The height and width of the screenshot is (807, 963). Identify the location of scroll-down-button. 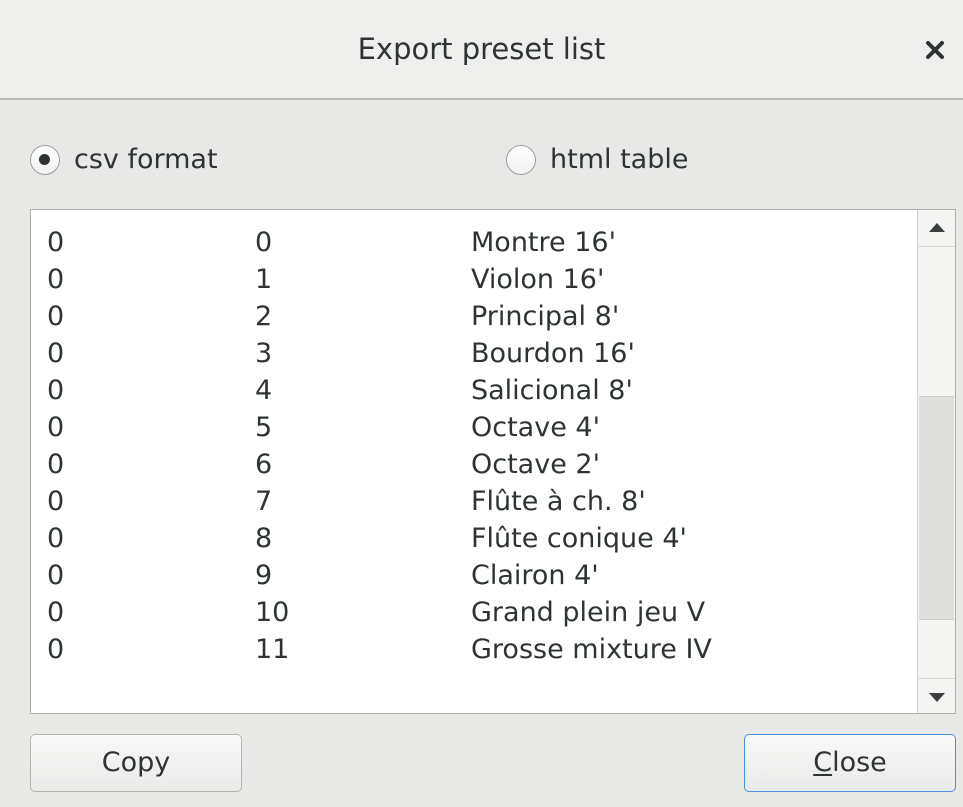
(936, 695).